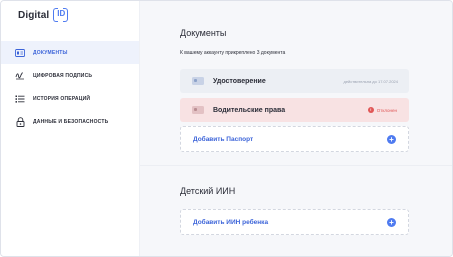 The height and width of the screenshot is (257, 453). Describe the element at coordinates (34, 15) in the screenshot. I see `logo-text: Digital` at that location.